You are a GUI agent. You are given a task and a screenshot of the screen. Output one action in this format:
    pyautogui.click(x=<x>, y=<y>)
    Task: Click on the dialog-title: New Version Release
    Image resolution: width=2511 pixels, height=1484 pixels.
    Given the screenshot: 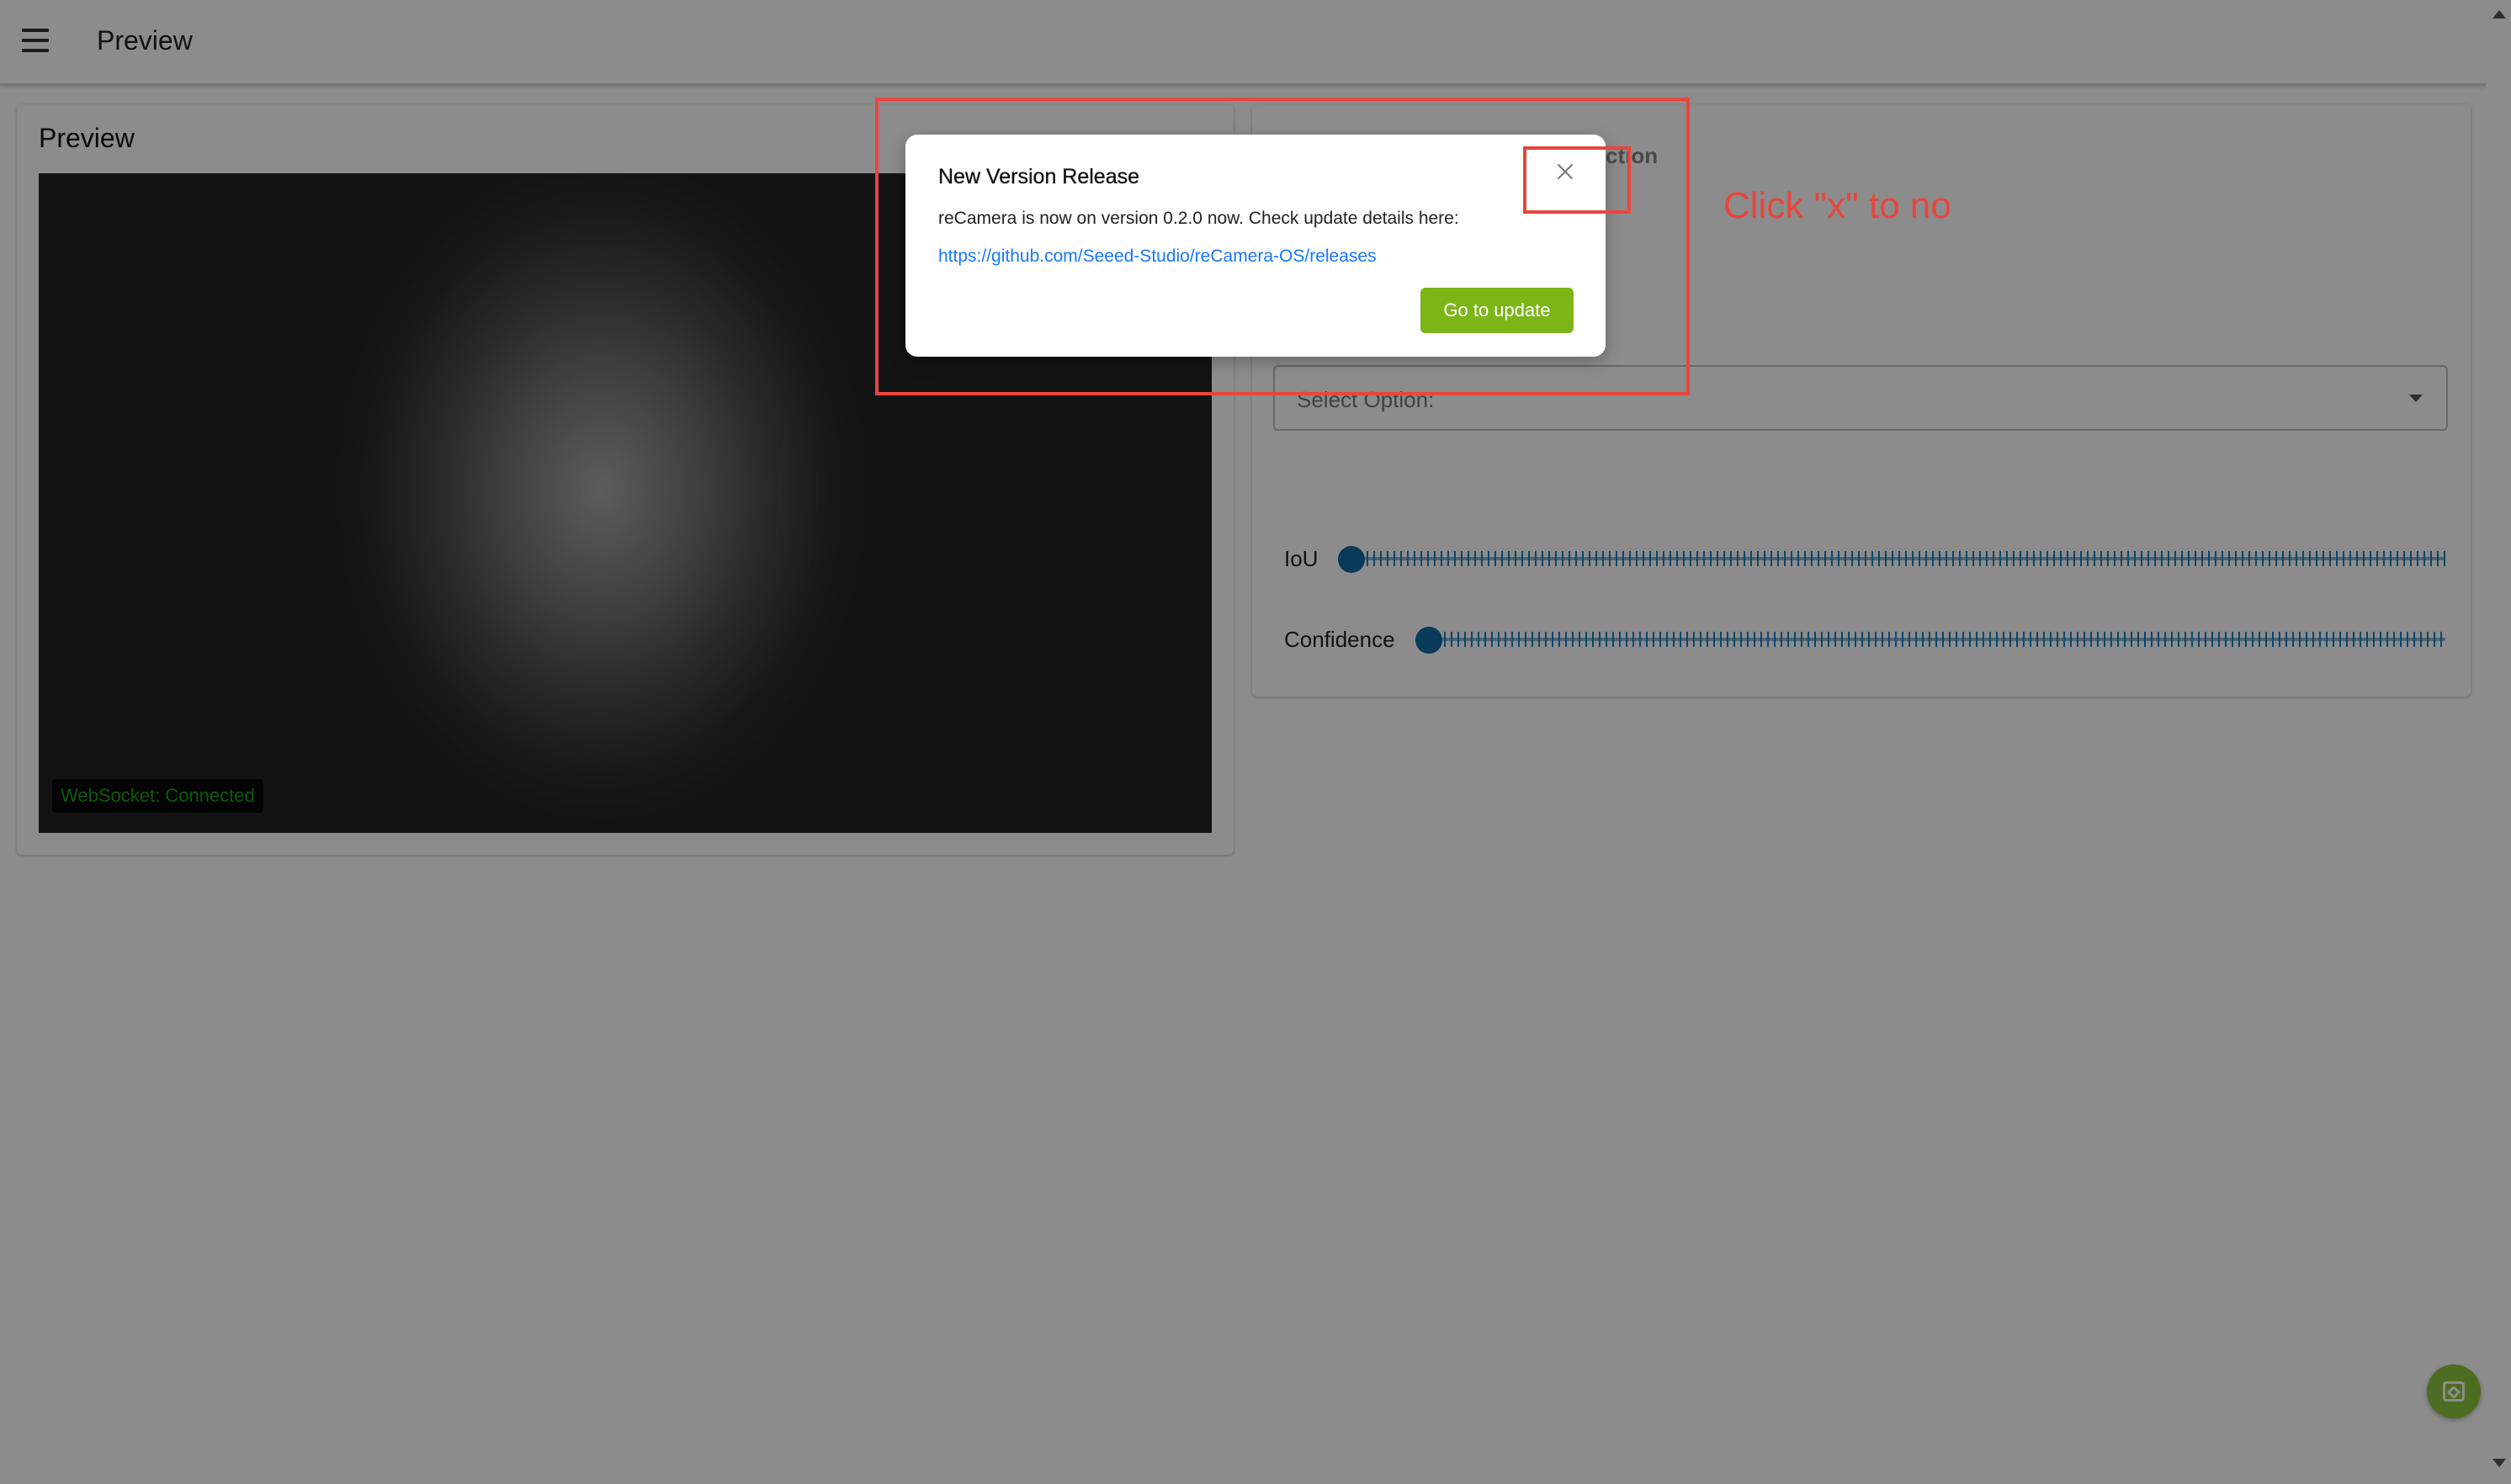 What is the action you would take?
    pyautogui.click(x=1039, y=176)
    